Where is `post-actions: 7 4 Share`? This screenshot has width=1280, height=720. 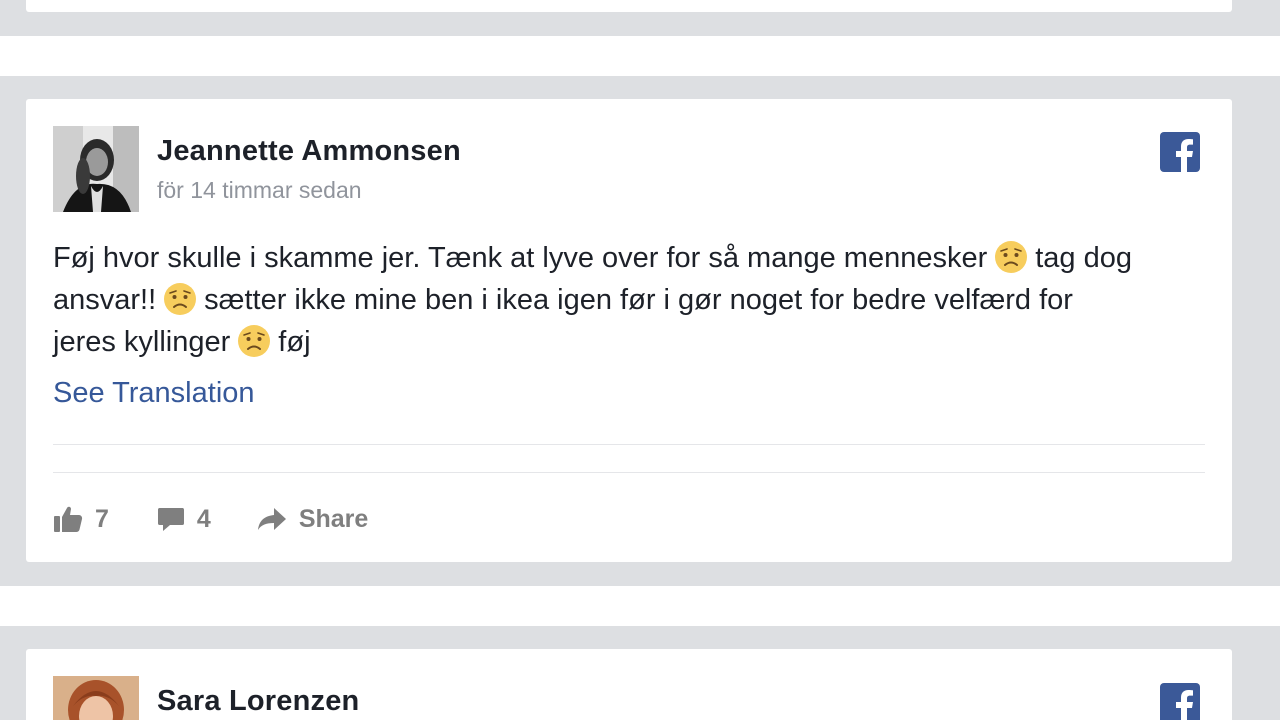 post-actions: 7 4 Share is located at coordinates (210, 519).